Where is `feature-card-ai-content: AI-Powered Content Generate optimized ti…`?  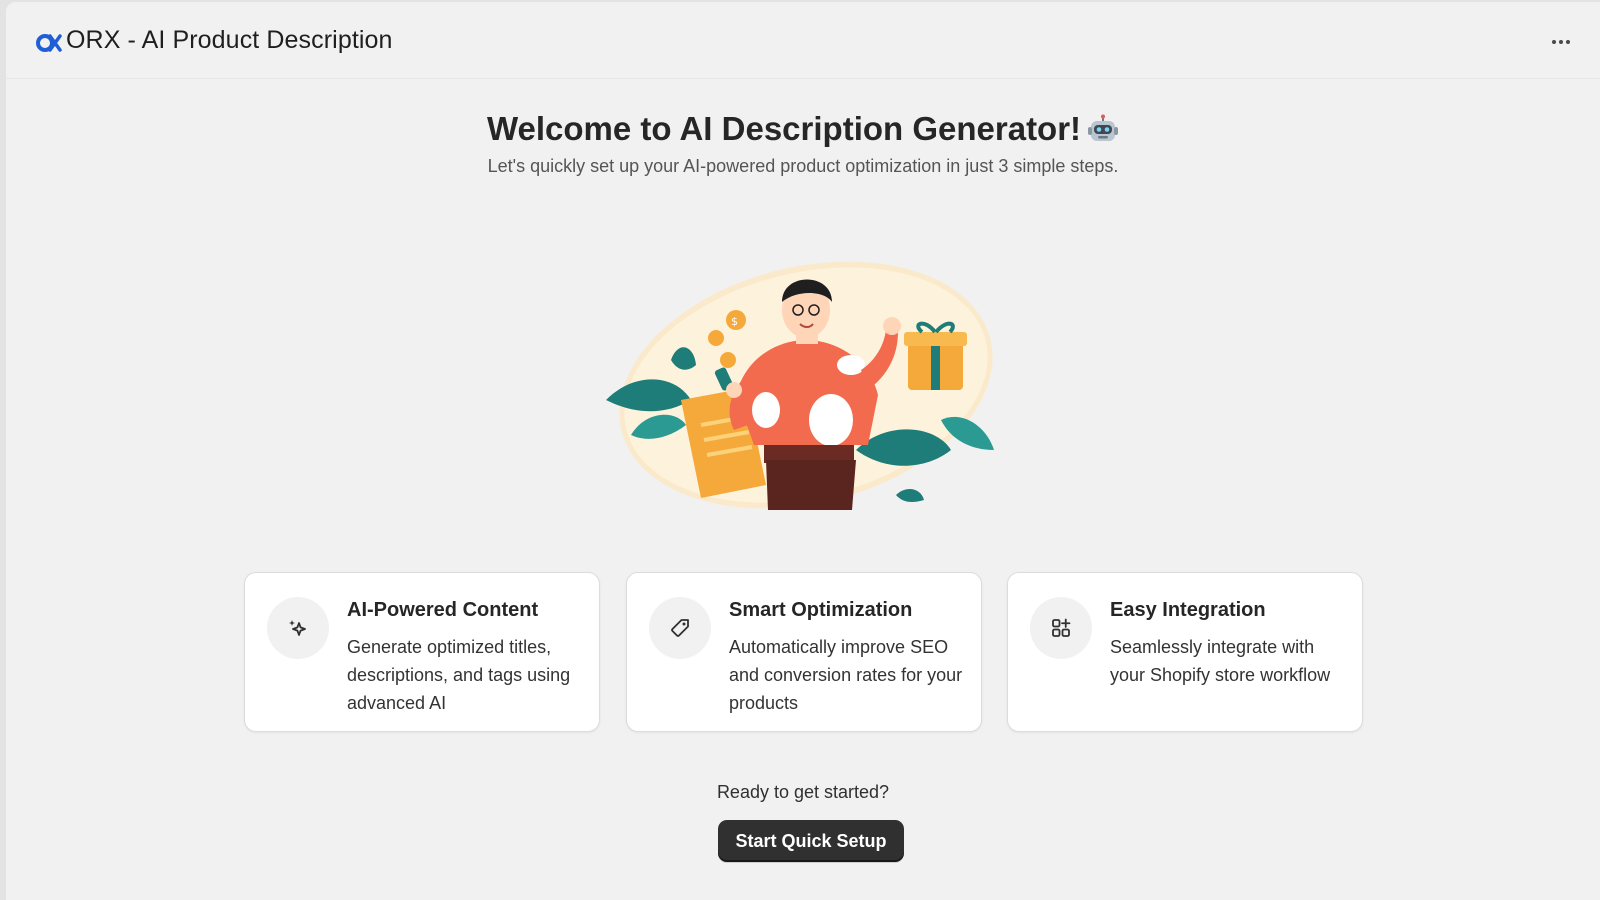 feature-card-ai-content: AI-Powered Content Generate optimized ti… is located at coordinates (422, 652).